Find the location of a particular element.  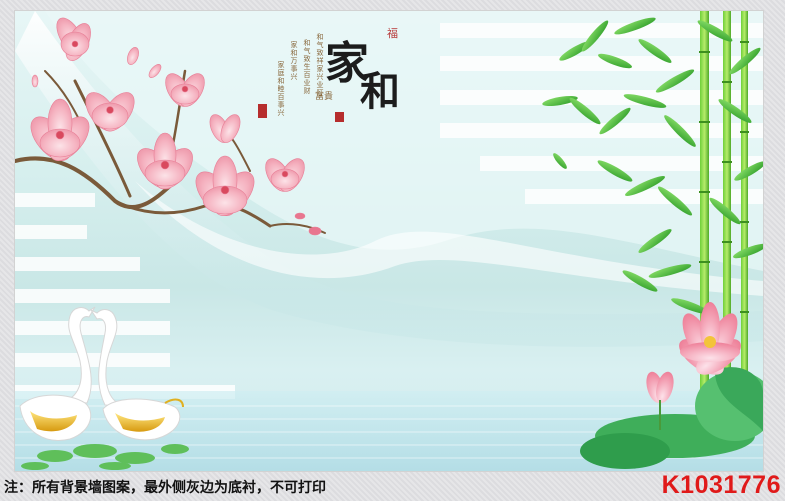

poem-line-3: 家和万事兴 is located at coordinates (294, 61).